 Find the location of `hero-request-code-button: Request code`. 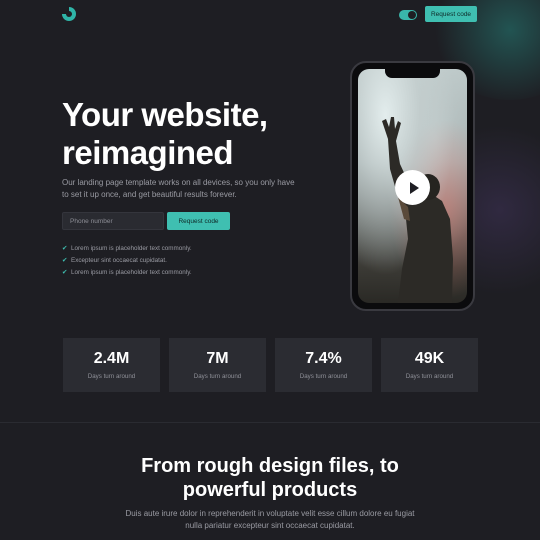

hero-request-code-button: Request code is located at coordinates (198, 221).